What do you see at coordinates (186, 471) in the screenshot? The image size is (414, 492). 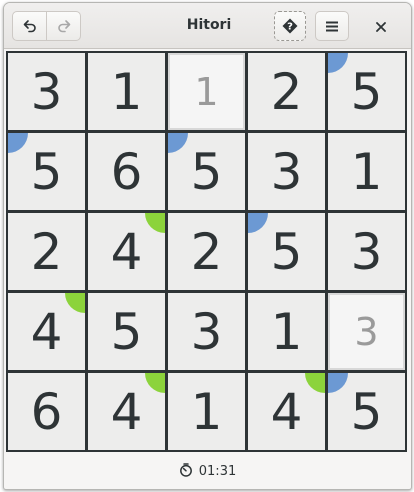 I see `stopwatch-icon` at bounding box center [186, 471].